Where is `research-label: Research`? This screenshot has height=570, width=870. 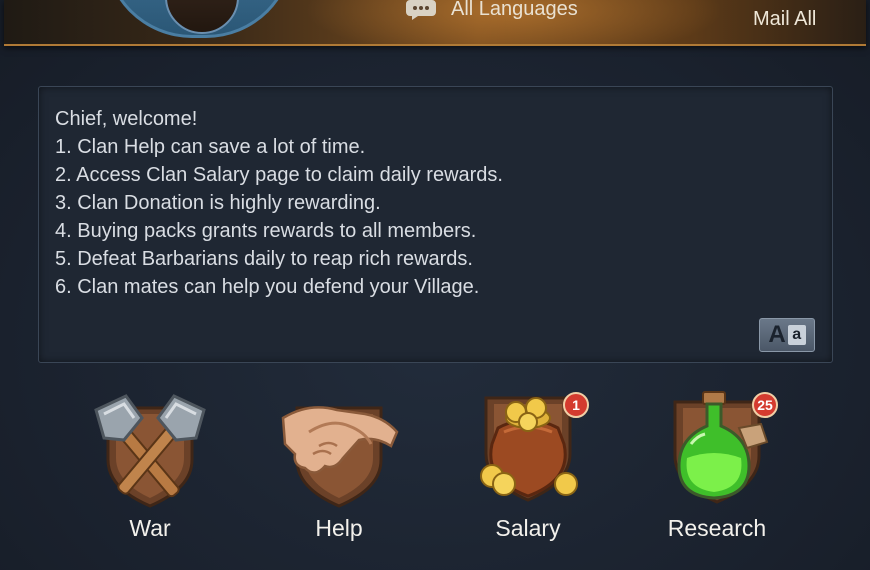 research-label: Research is located at coordinates (717, 528).